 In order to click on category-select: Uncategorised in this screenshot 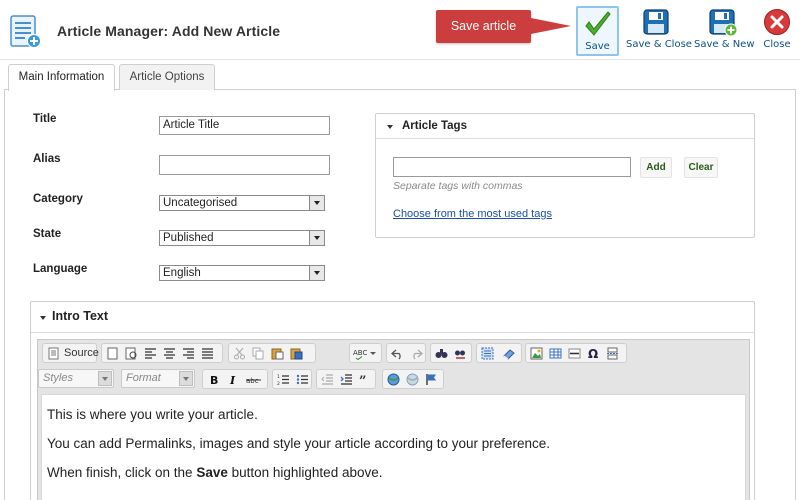, I will do `click(242, 203)`.